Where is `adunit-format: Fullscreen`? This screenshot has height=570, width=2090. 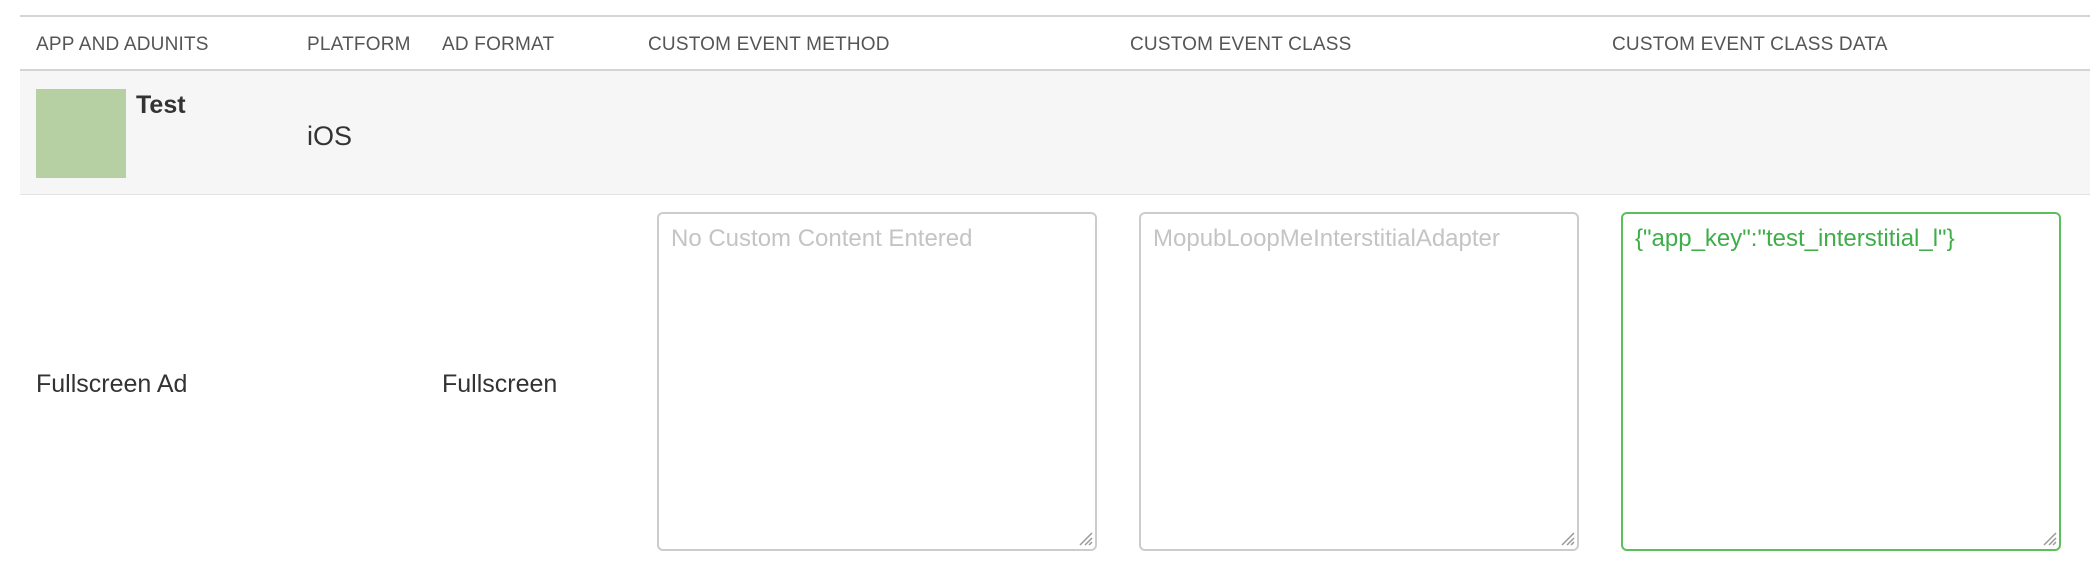
adunit-format: Fullscreen is located at coordinates (500, 384).